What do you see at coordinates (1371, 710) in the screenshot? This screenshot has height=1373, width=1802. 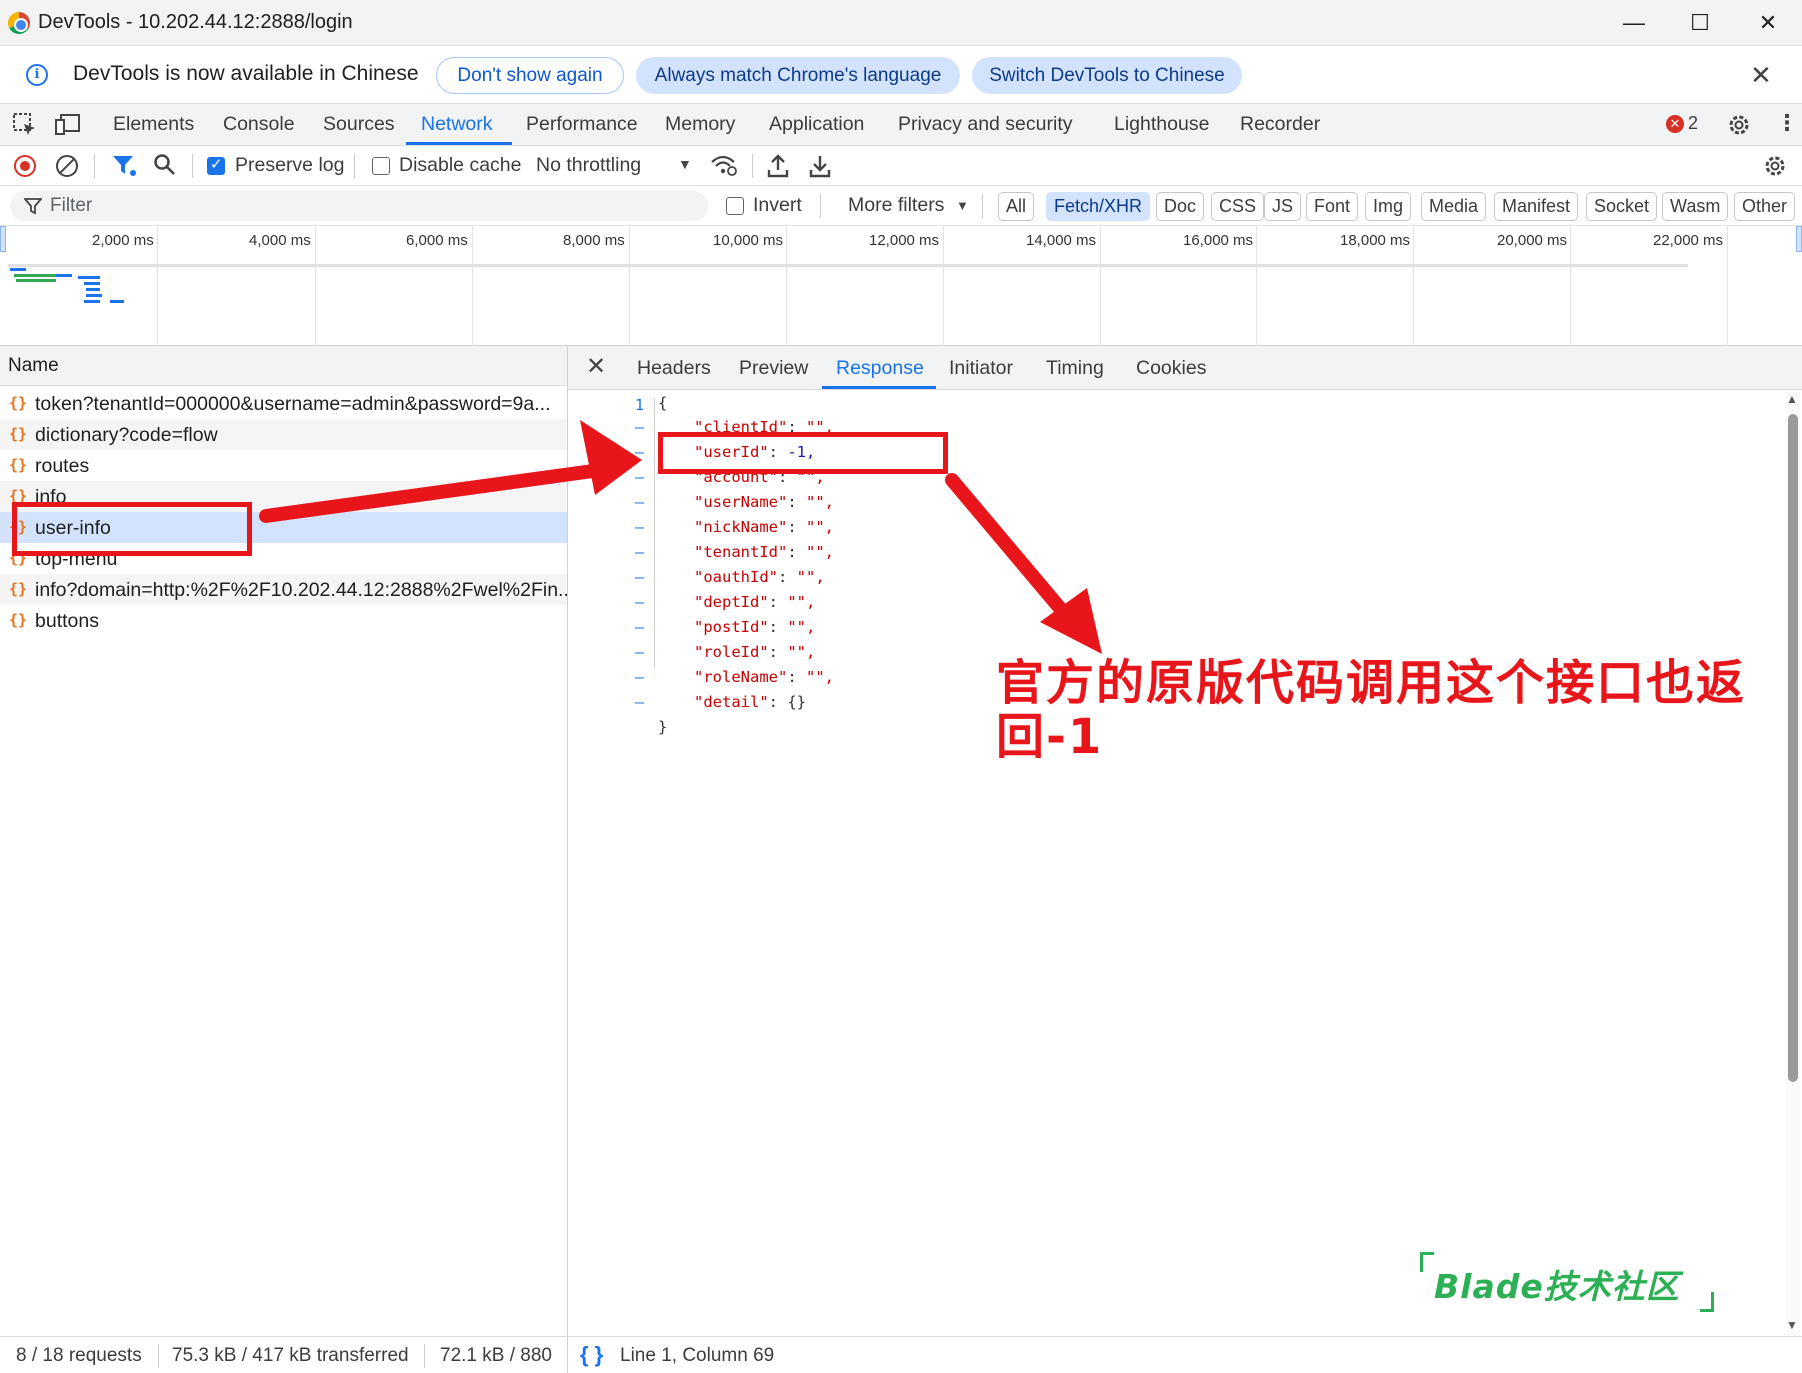 I see `annotation-note: 官方的原版代码调用这个接口也返回-1` at bounding box center [1371, 710].